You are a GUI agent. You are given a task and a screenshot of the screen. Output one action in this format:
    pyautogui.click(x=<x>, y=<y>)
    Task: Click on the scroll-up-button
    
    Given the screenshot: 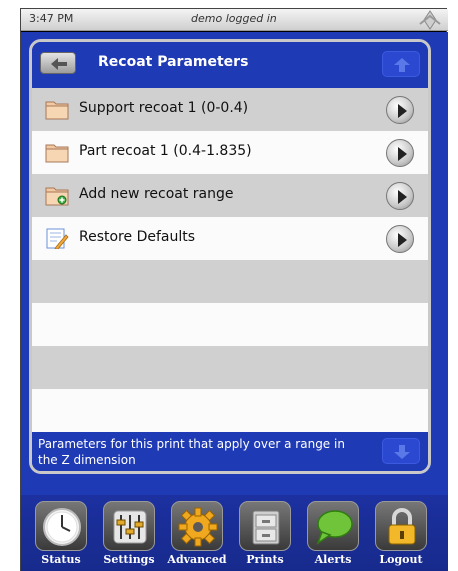 What is the action you would take?
    pyautogui.click(x=401, y=64)
    